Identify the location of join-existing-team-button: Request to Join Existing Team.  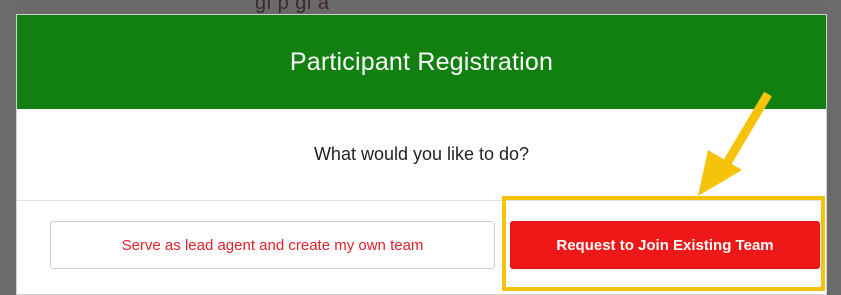
(665, 245).